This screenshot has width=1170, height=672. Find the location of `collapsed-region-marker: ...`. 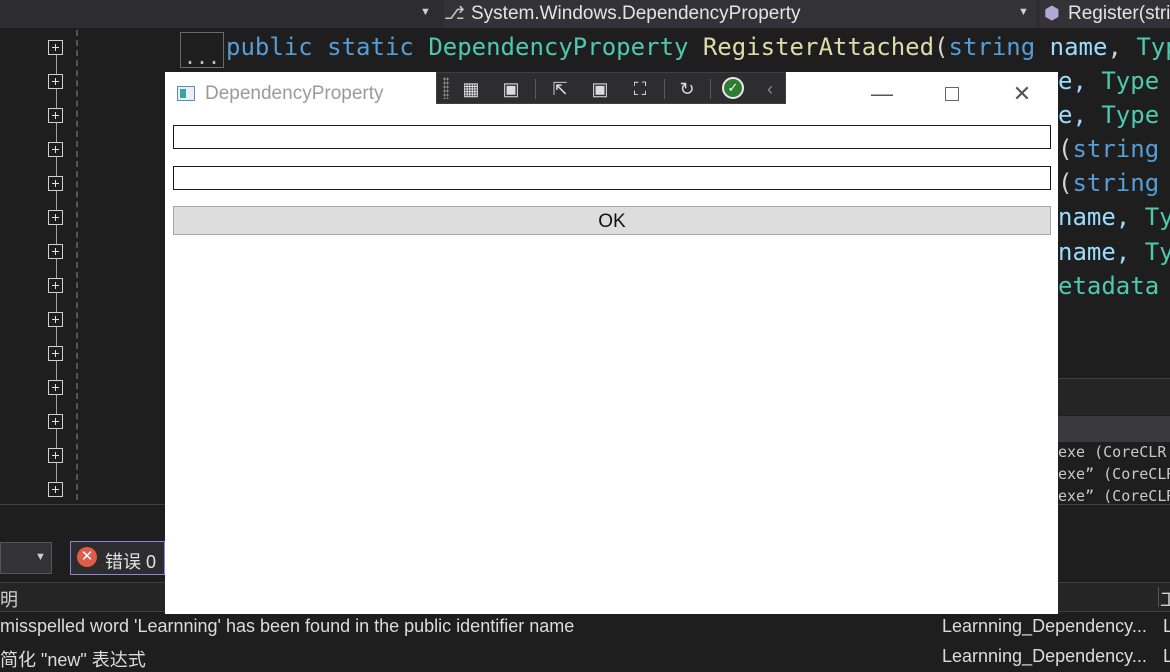

collapsed-region-marker: ... is located at coordinates (202, 50).